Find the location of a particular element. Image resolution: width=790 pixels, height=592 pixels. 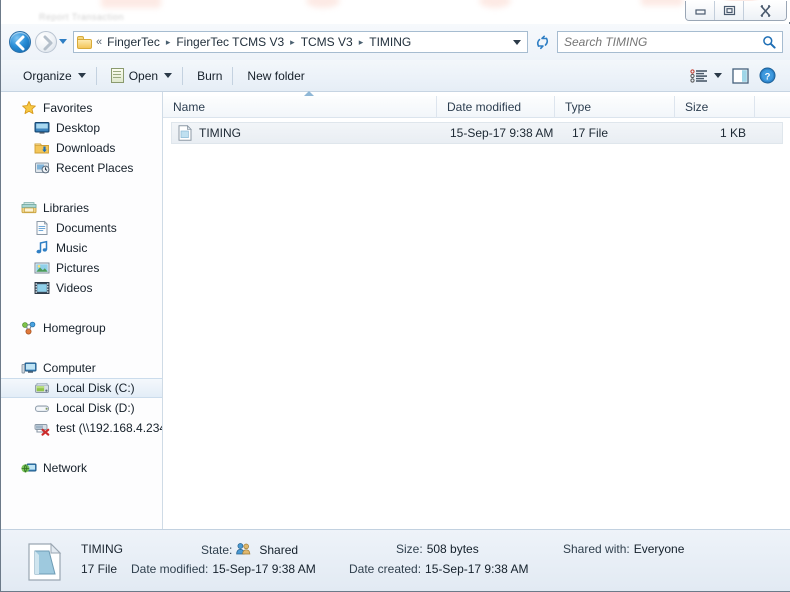

burn-label: Burn is located at coordinates (210, 75).